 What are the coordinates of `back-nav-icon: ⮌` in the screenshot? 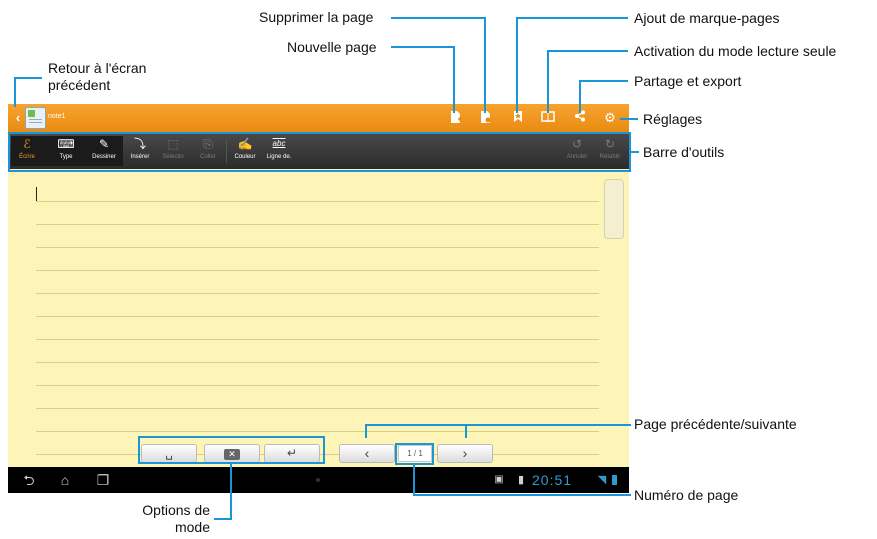 It's located at (29, 480).